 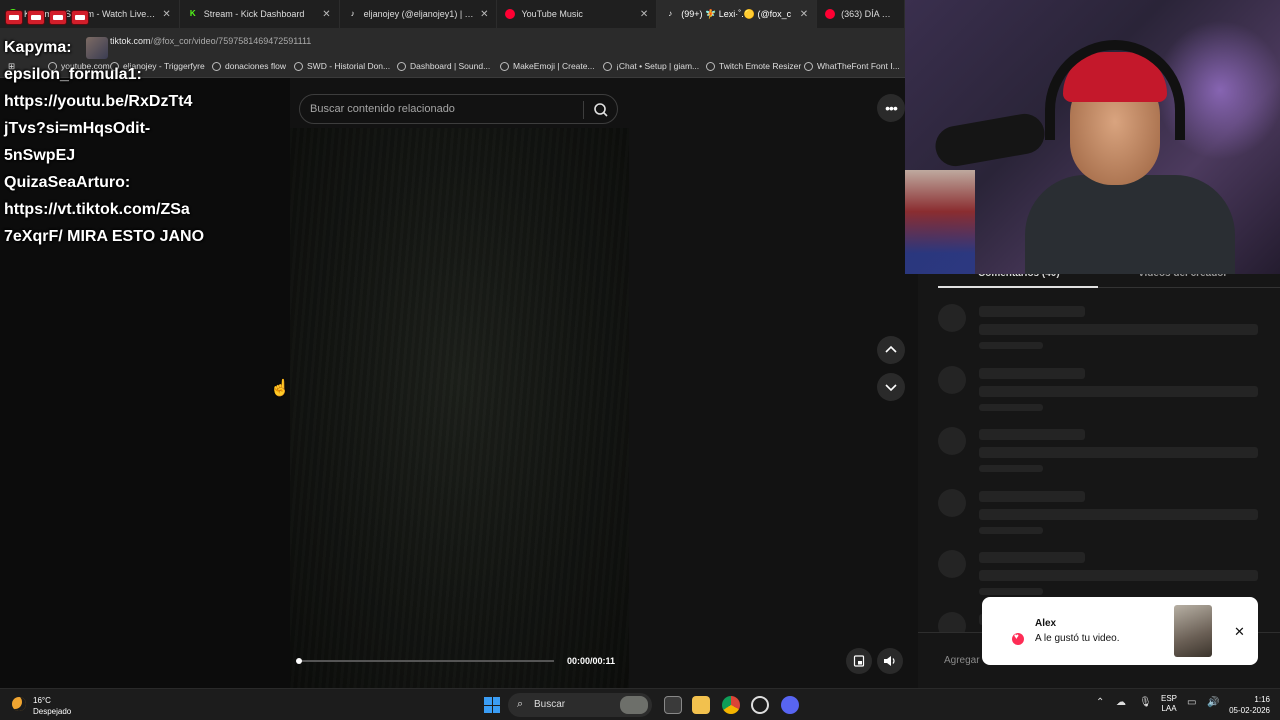 What do you see at coordinates (737, 14) in the screenshot?
I see `browser-tab: ♪ (99+) 🧚 Lexi·˚.🟡 (@fox_c ✕` at bounding box center [737, 14].